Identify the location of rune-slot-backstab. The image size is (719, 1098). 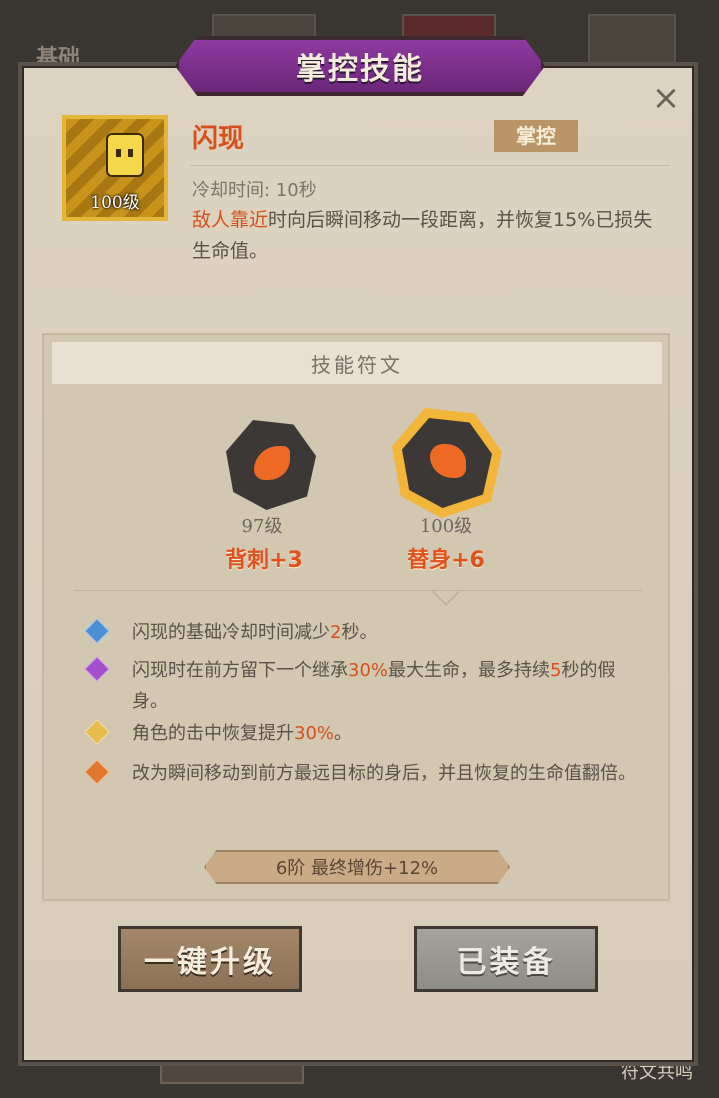
(271, 465).